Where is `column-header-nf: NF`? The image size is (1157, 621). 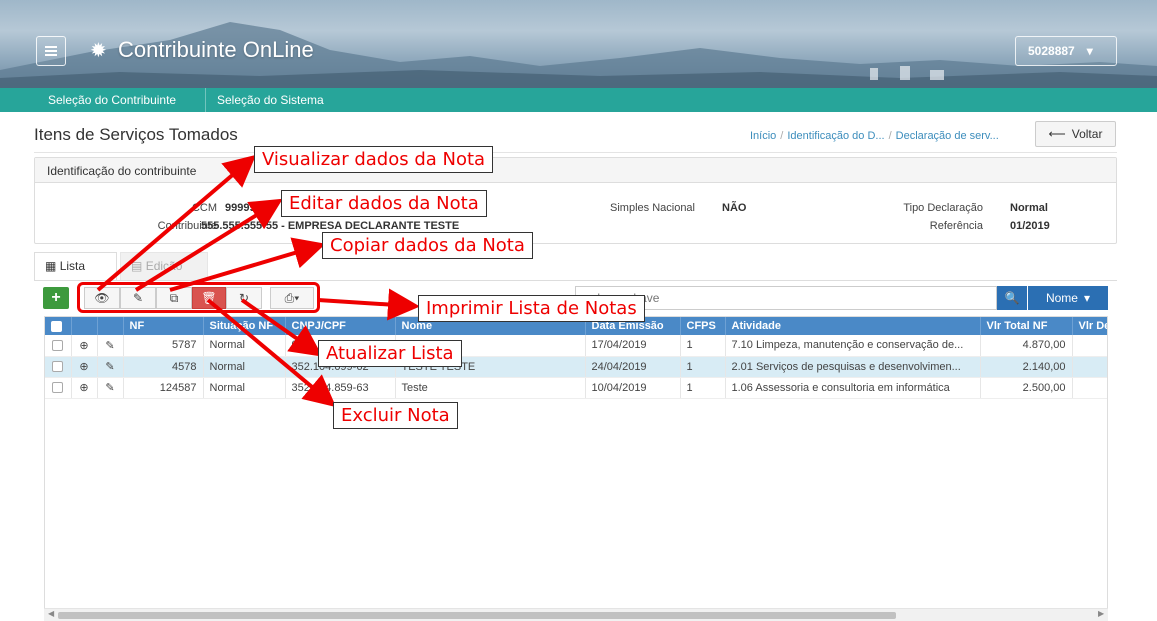 column-header-nf: NF is located at coordinates (163, 326).